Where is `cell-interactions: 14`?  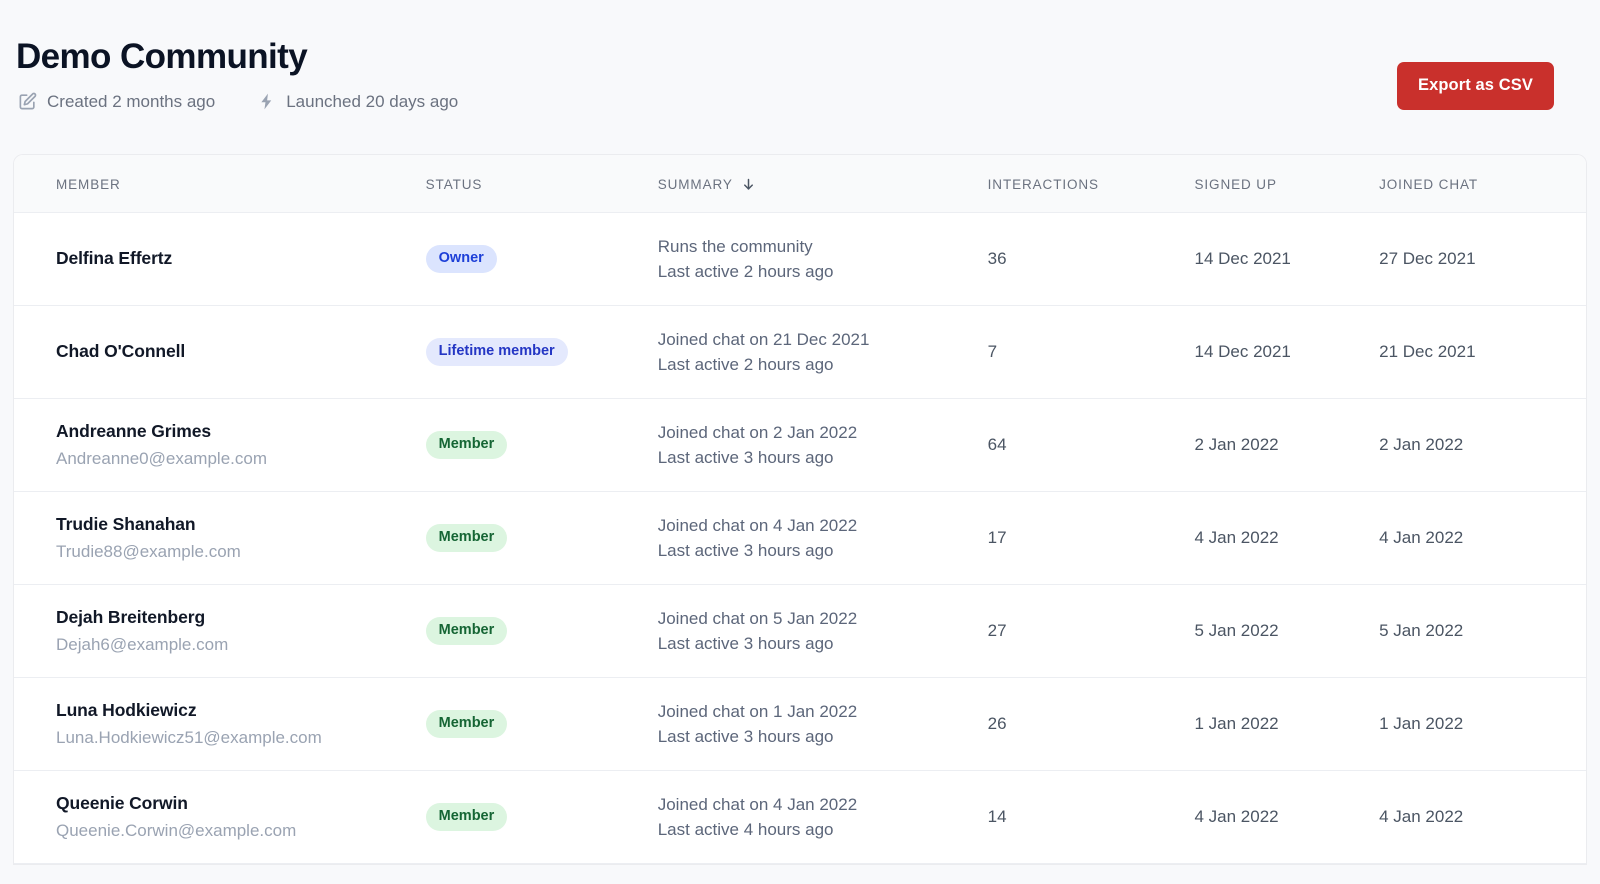 cell-interactions: 14 is located at coordinates (1091, 817).